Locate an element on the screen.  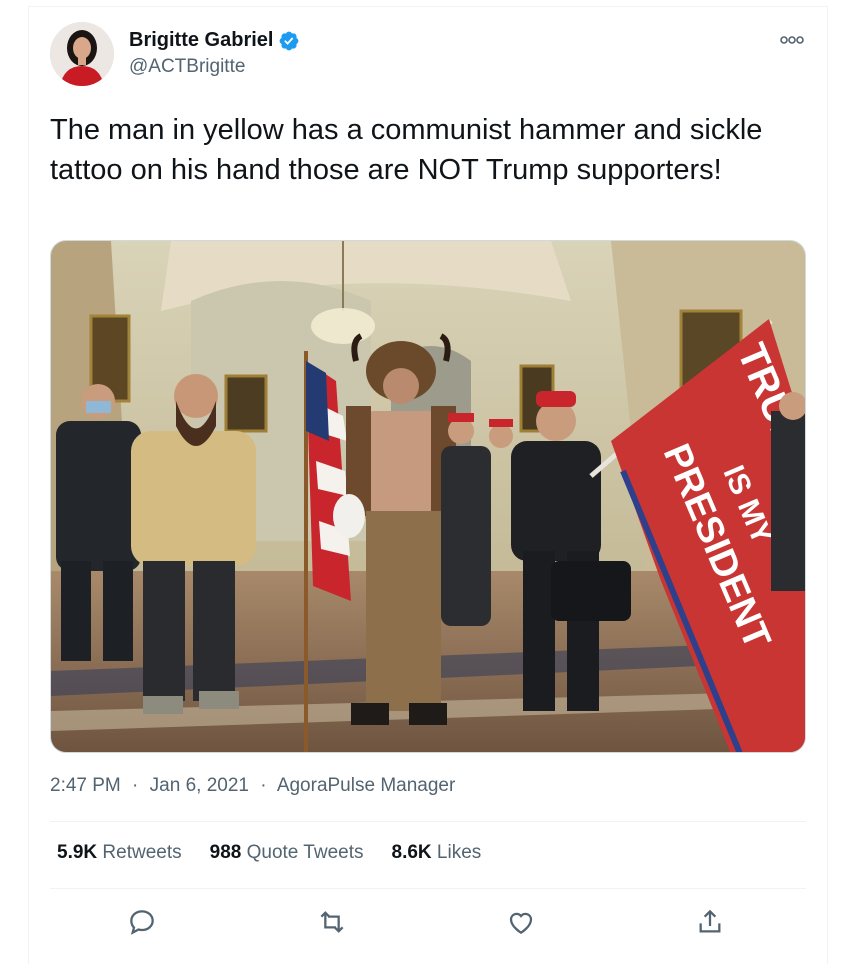
author-handle: @ACTBrigitte is located at coordinates (187, 67).